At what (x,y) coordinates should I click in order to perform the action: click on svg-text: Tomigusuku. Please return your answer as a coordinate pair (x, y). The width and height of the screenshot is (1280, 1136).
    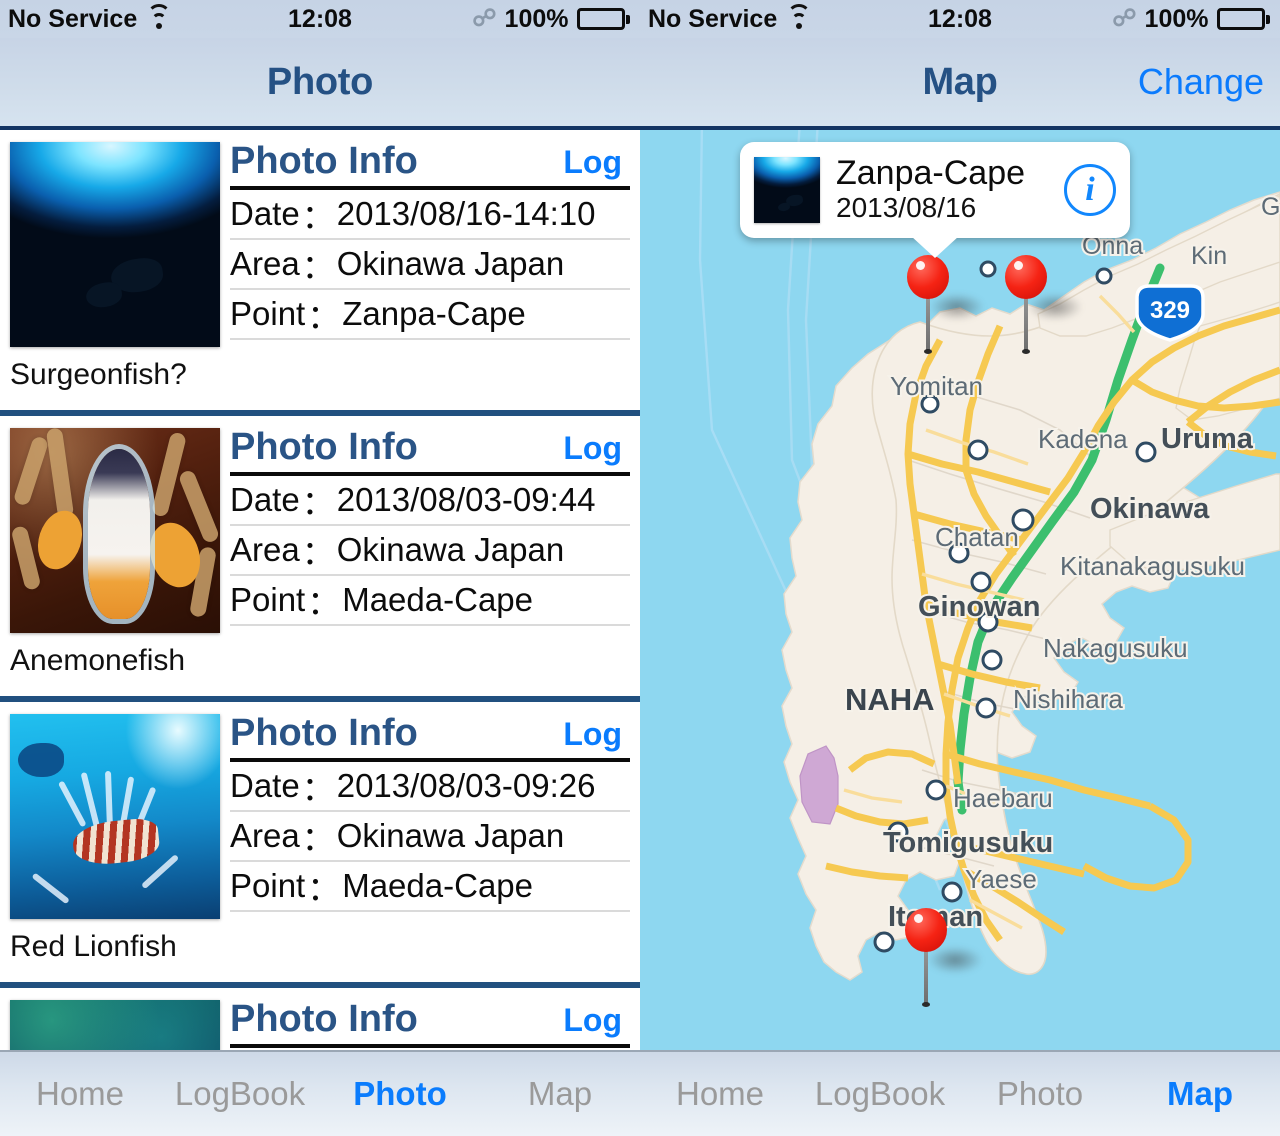
    Looking at the image, I should click on (968, 843).